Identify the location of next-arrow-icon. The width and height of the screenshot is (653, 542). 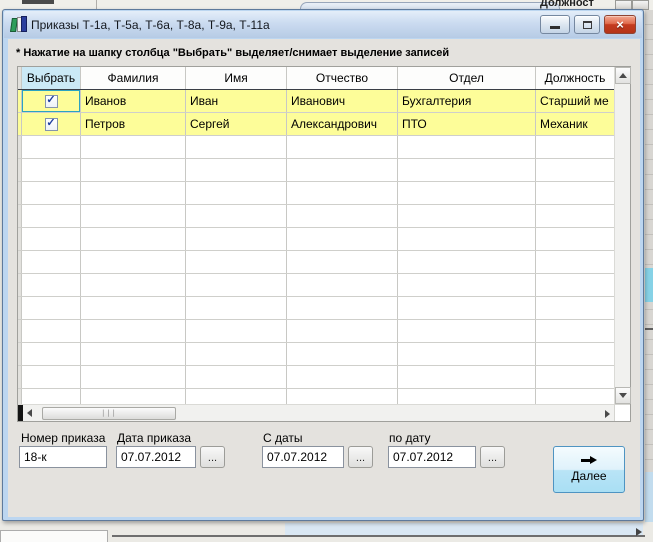
(589, 460).